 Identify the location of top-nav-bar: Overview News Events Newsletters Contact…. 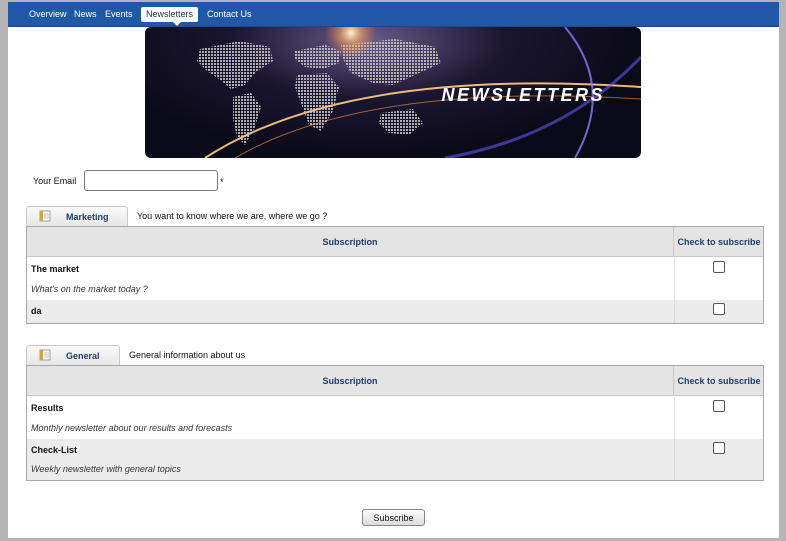
(393, 14).